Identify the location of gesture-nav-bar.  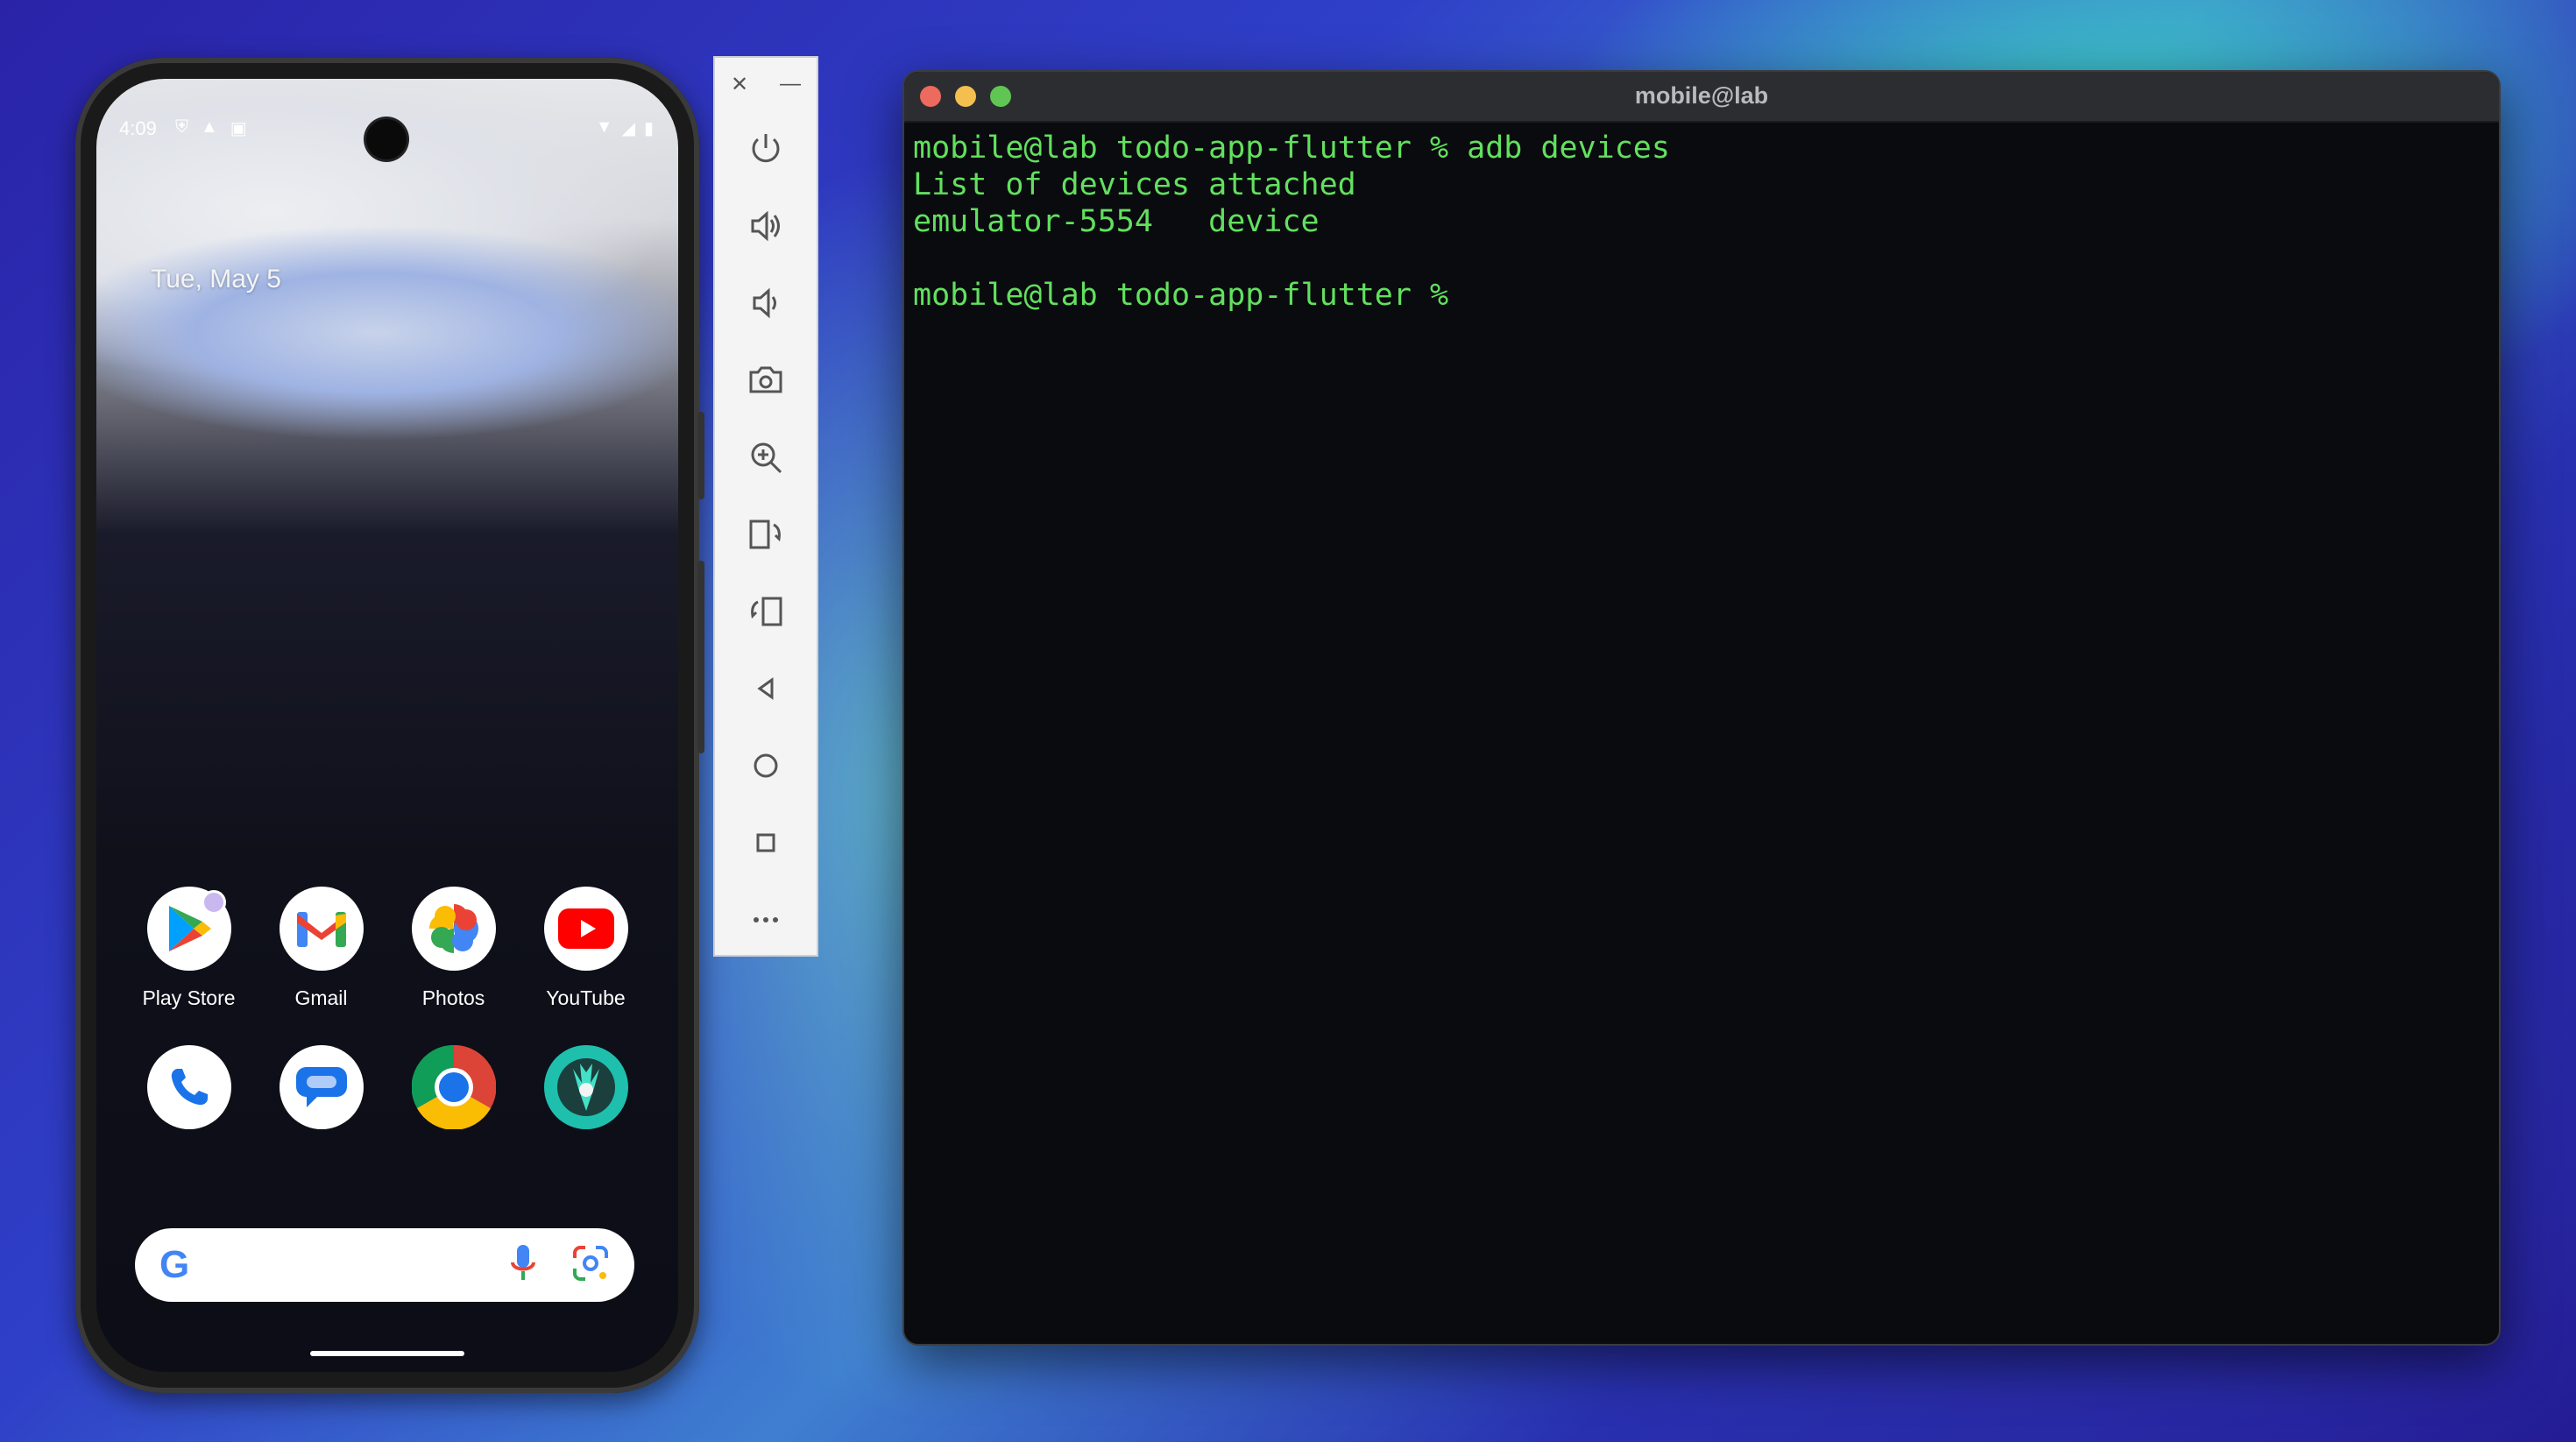
(387, 1353).